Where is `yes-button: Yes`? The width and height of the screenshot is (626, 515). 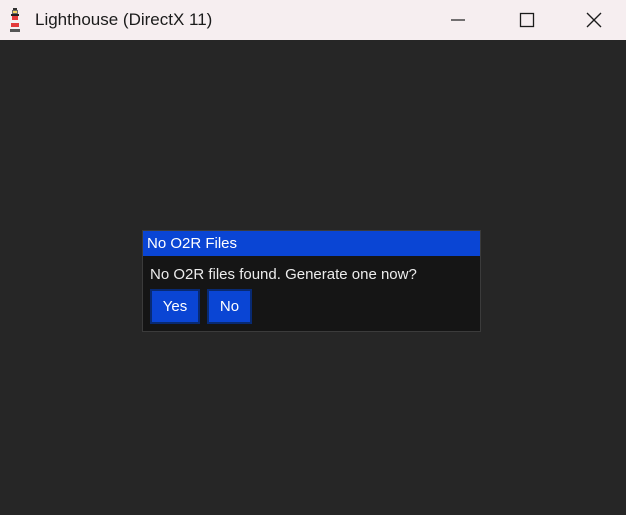
yes-button: Yes is located at coordinates (175, 306).